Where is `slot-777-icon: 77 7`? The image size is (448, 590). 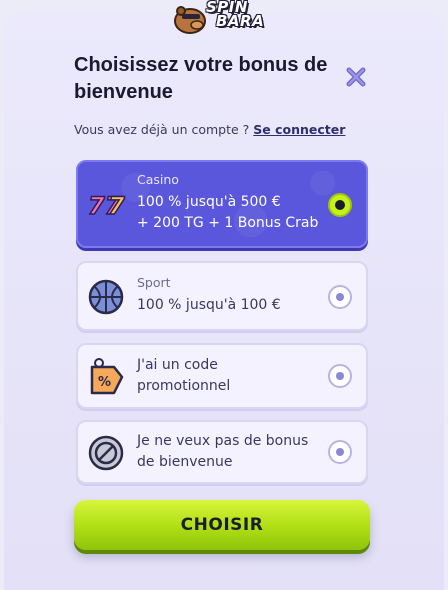
slot-777-icon: 77 7 is located at coordinates (106, 206).